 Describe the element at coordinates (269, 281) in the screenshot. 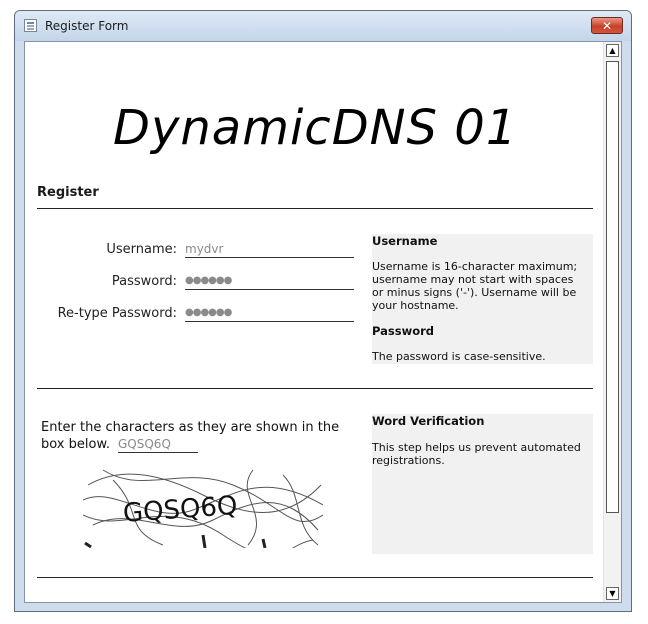

I see `password-field: ●●●●●●` at that location.